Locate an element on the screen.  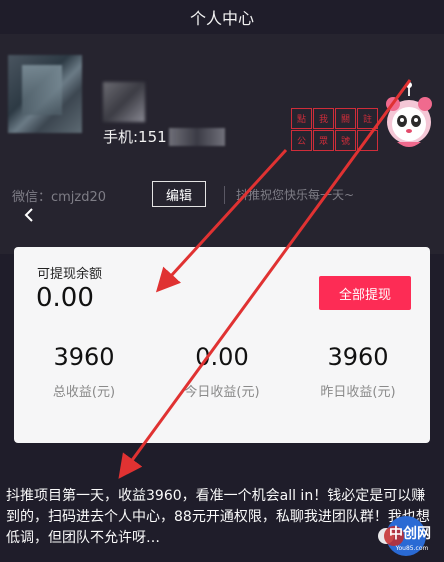
stamp-char: 我 is located at coordinates (323, 118).